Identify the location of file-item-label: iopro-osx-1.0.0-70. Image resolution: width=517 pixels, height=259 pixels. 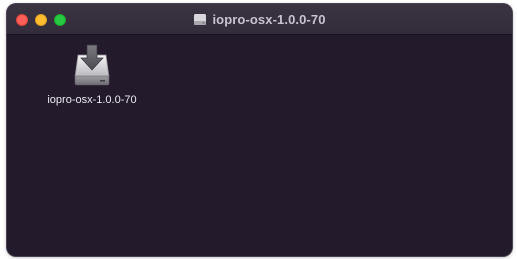
(92, 100).